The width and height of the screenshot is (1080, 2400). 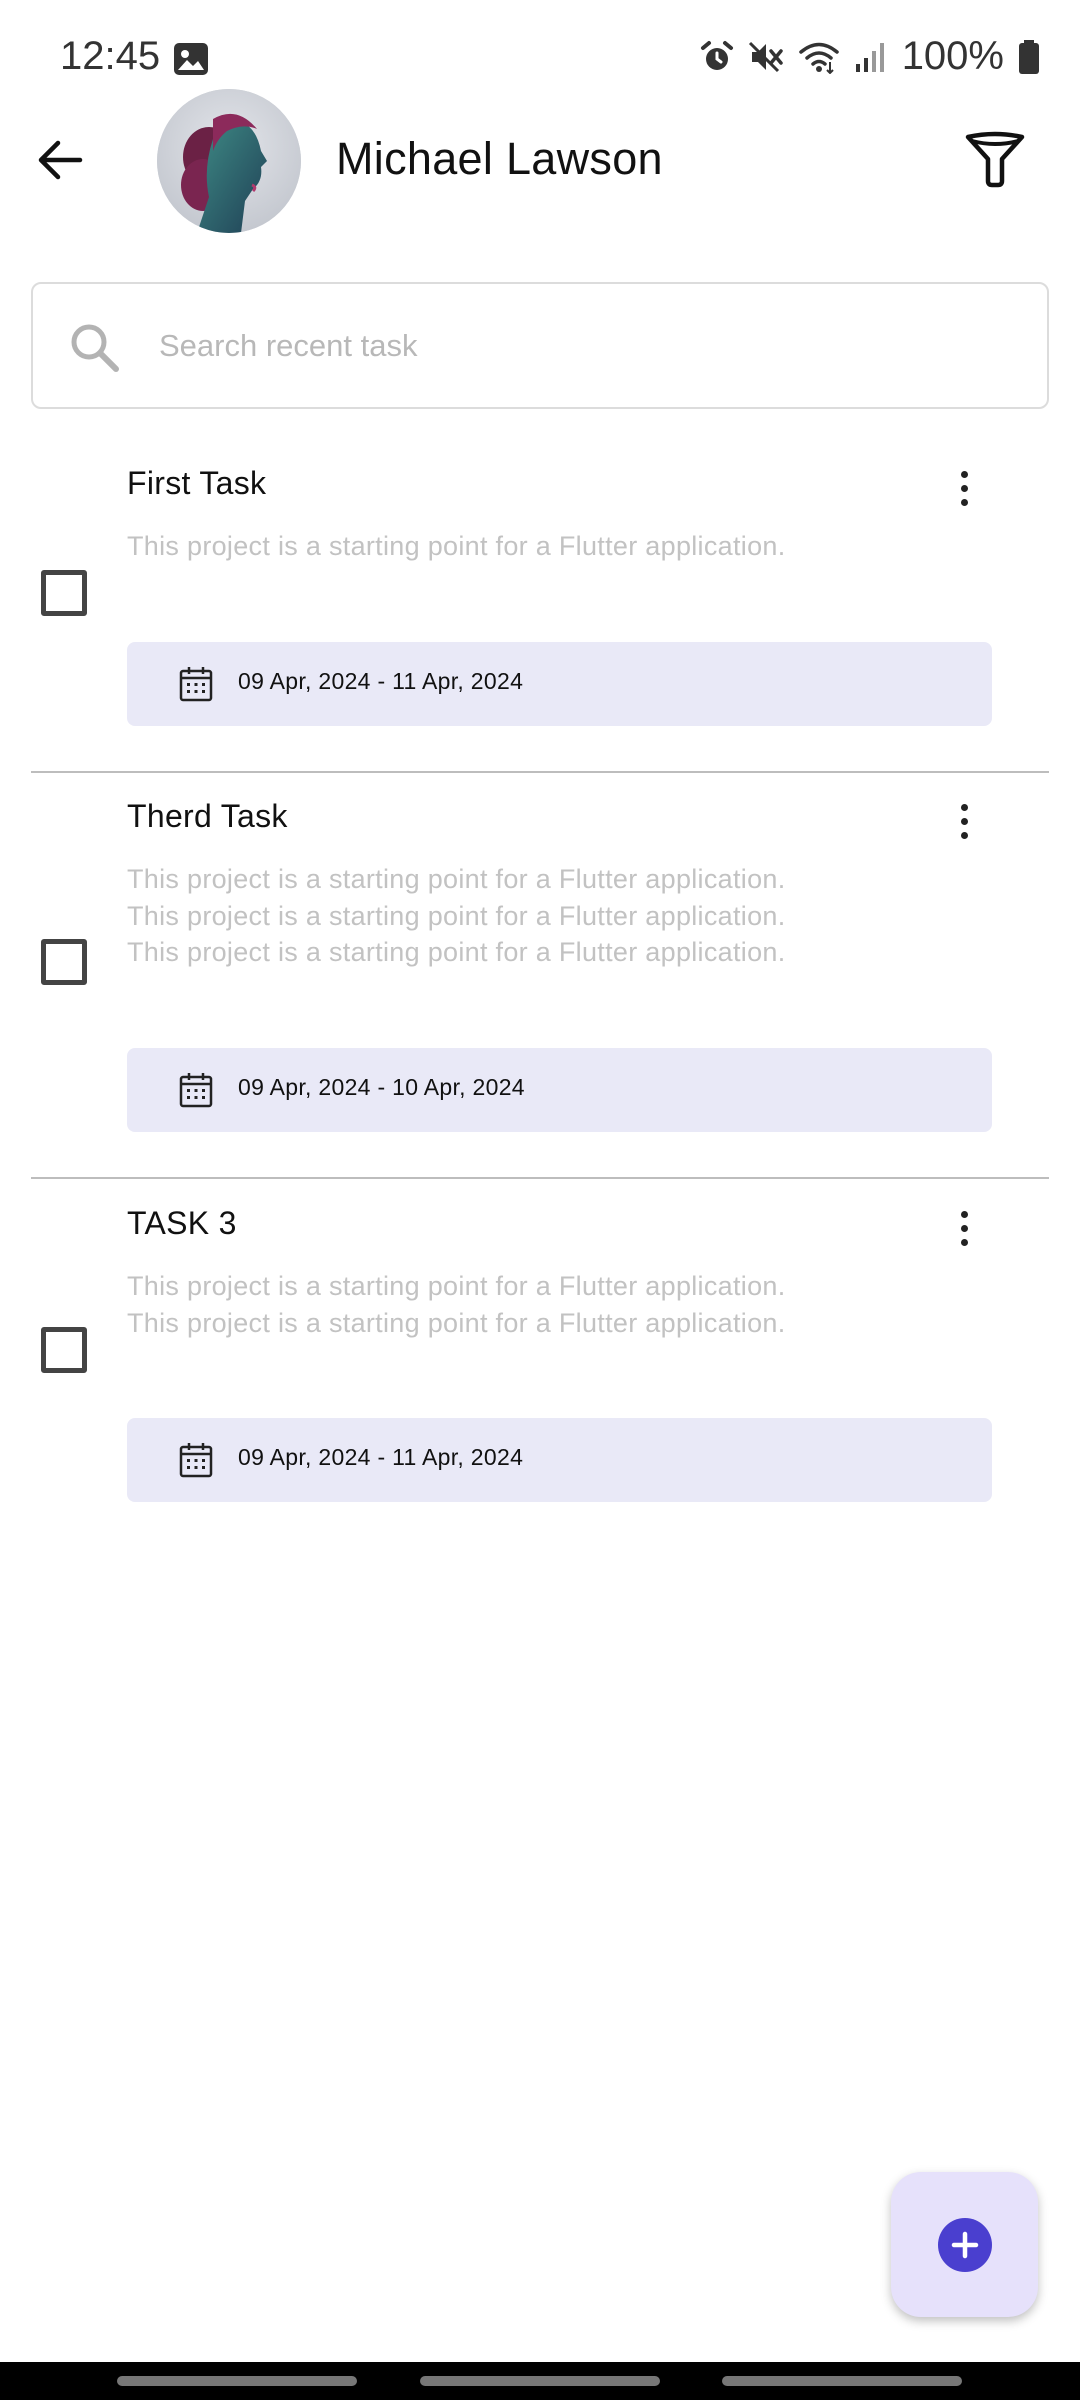 I want to click on filter-button, so click(x=995, y=160).